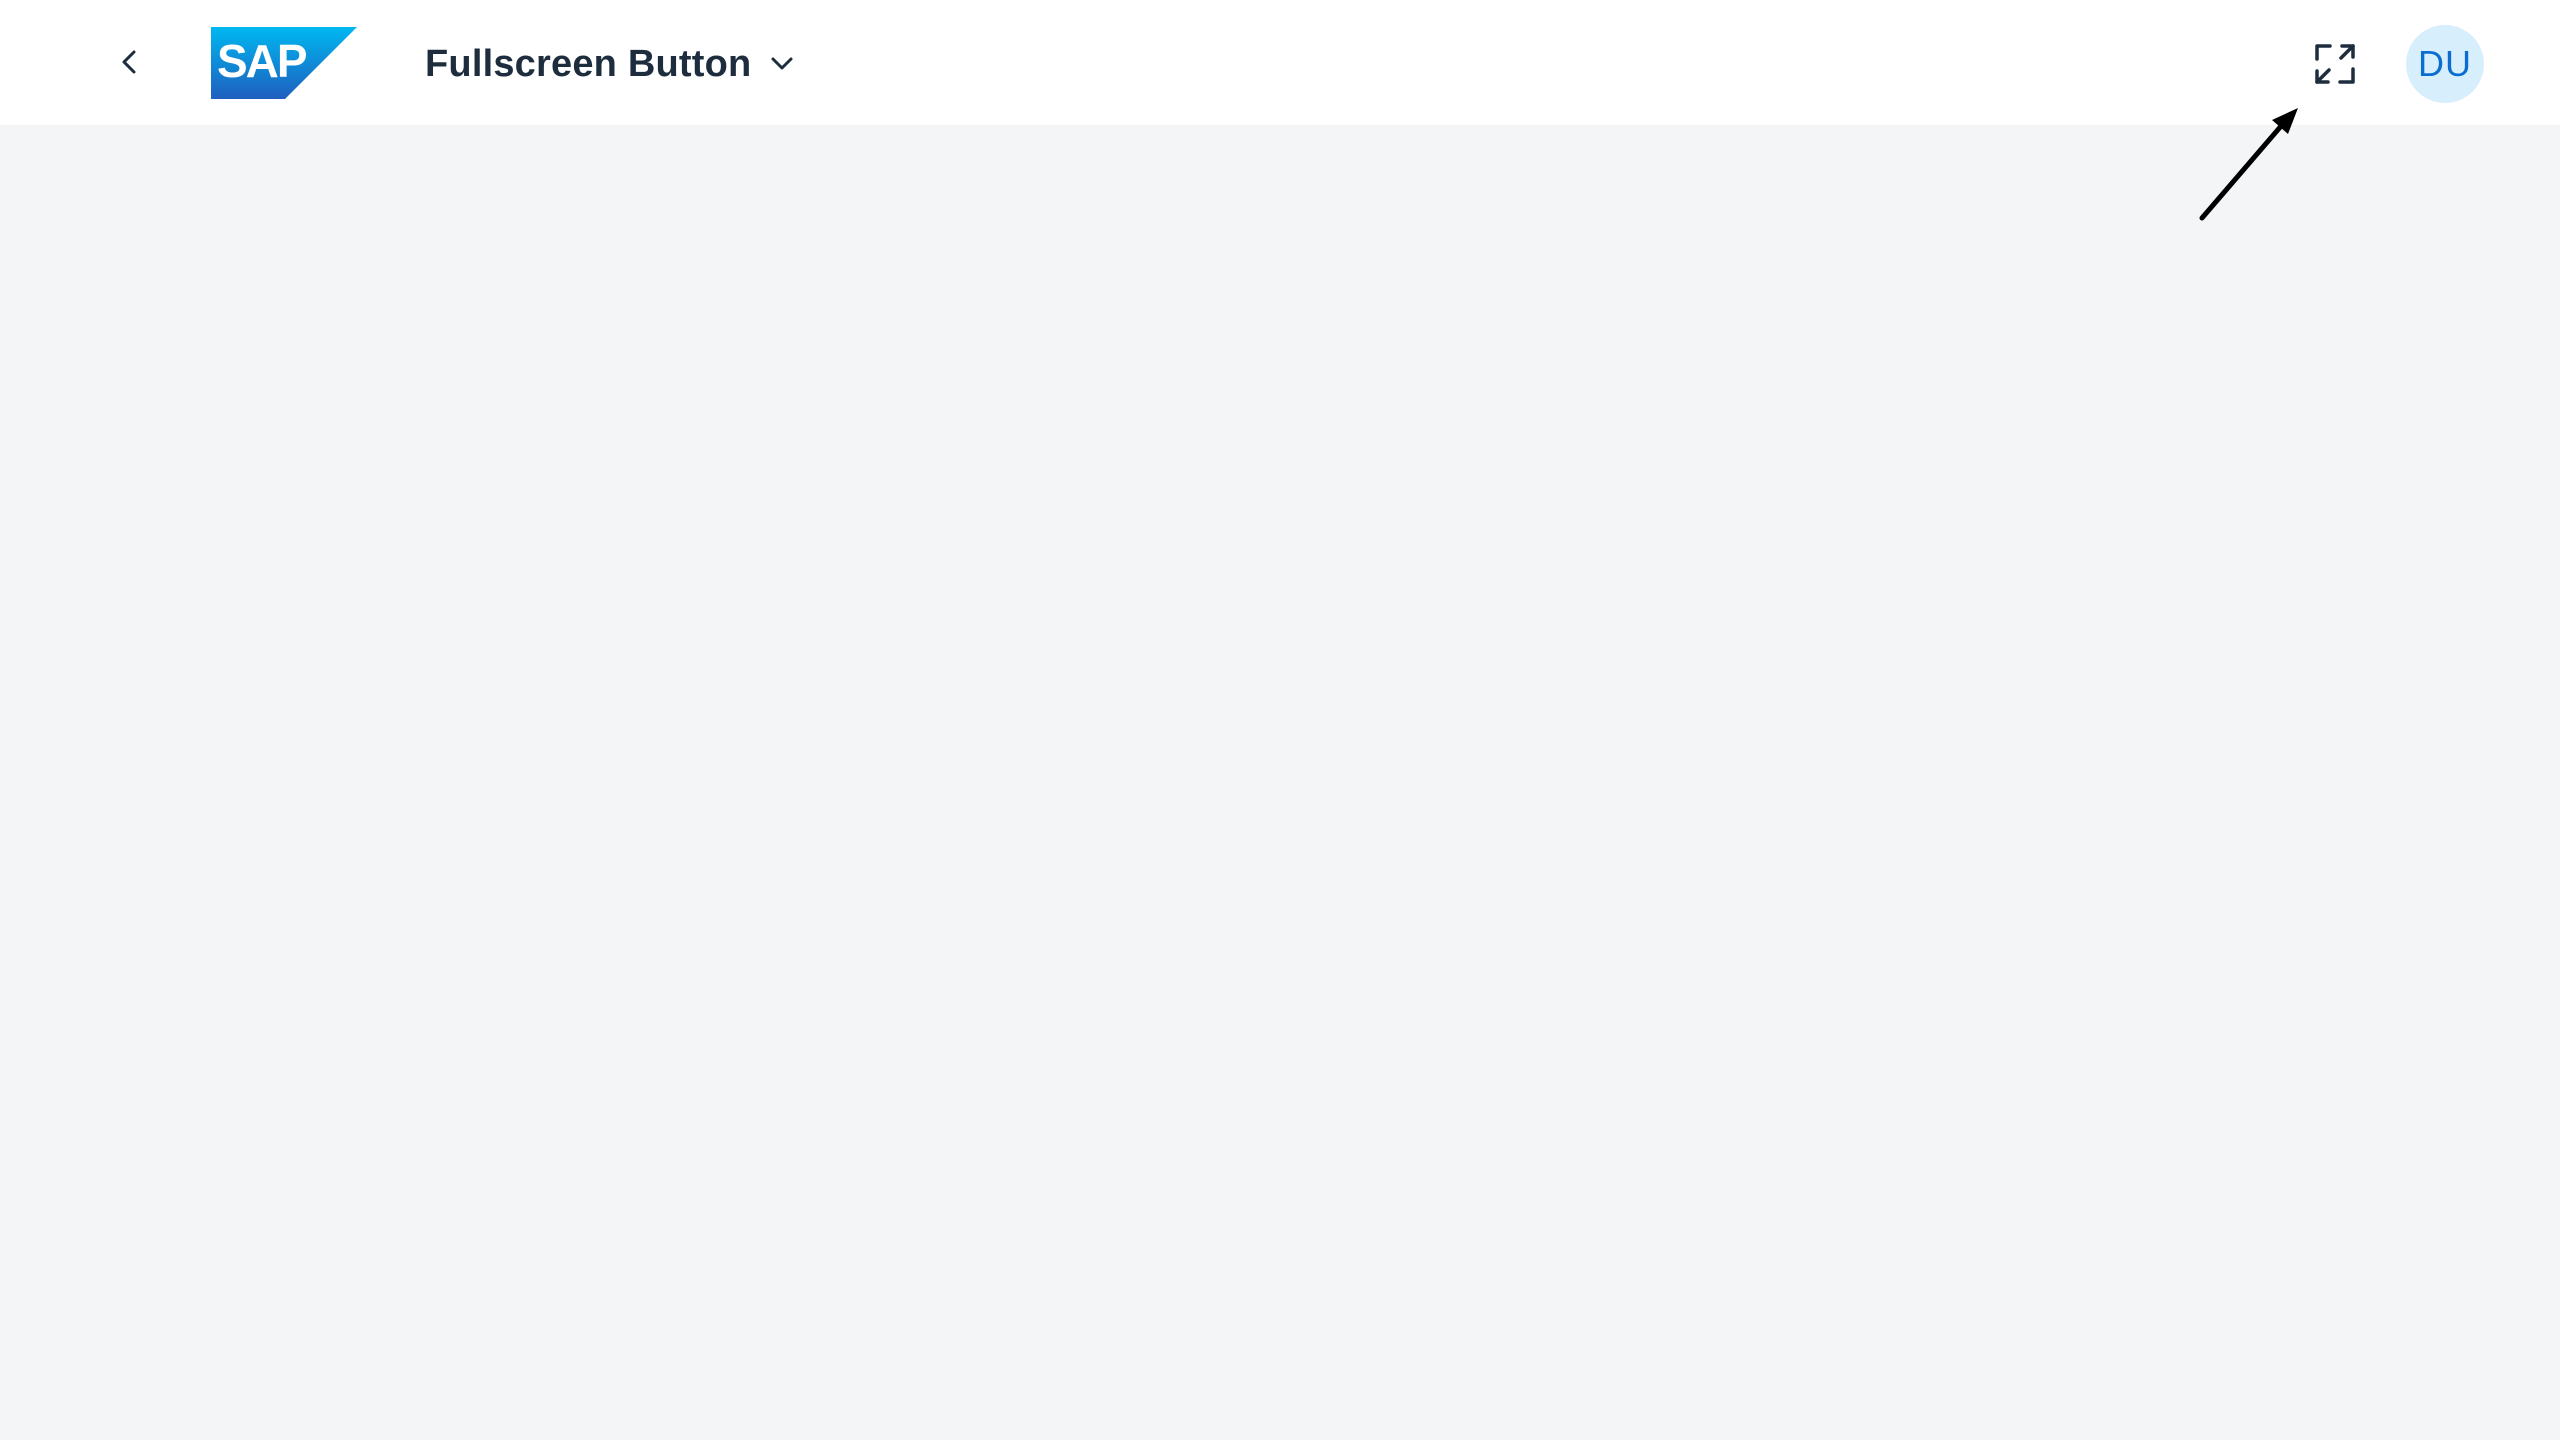 Image resolution: width=2560 pixels, height=1440 pixels. What do you see at coordinates (588, 63) in the screenshot?
I see `app-title: Fullscreen Button` at bounding box center [588, 63].